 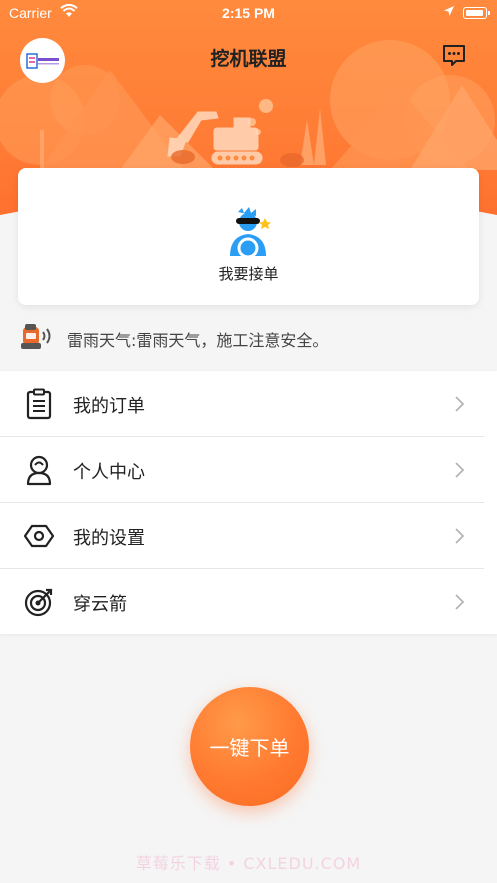 I want to click on driver-icon, so click(x=250, y=232).